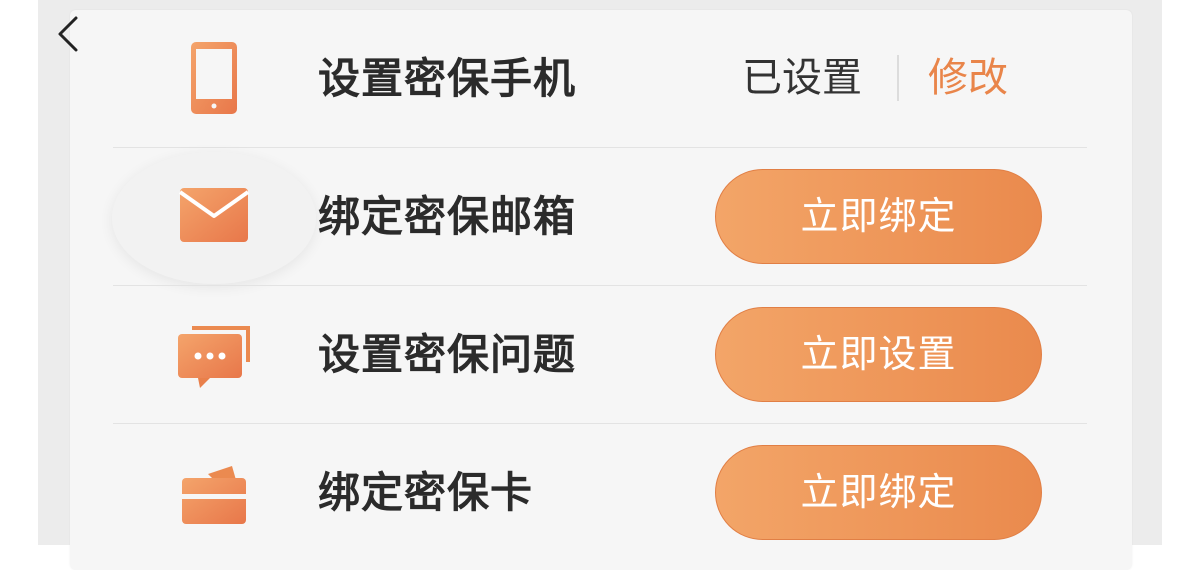  I want to click on modify-link: 修改, so click(968, 78).